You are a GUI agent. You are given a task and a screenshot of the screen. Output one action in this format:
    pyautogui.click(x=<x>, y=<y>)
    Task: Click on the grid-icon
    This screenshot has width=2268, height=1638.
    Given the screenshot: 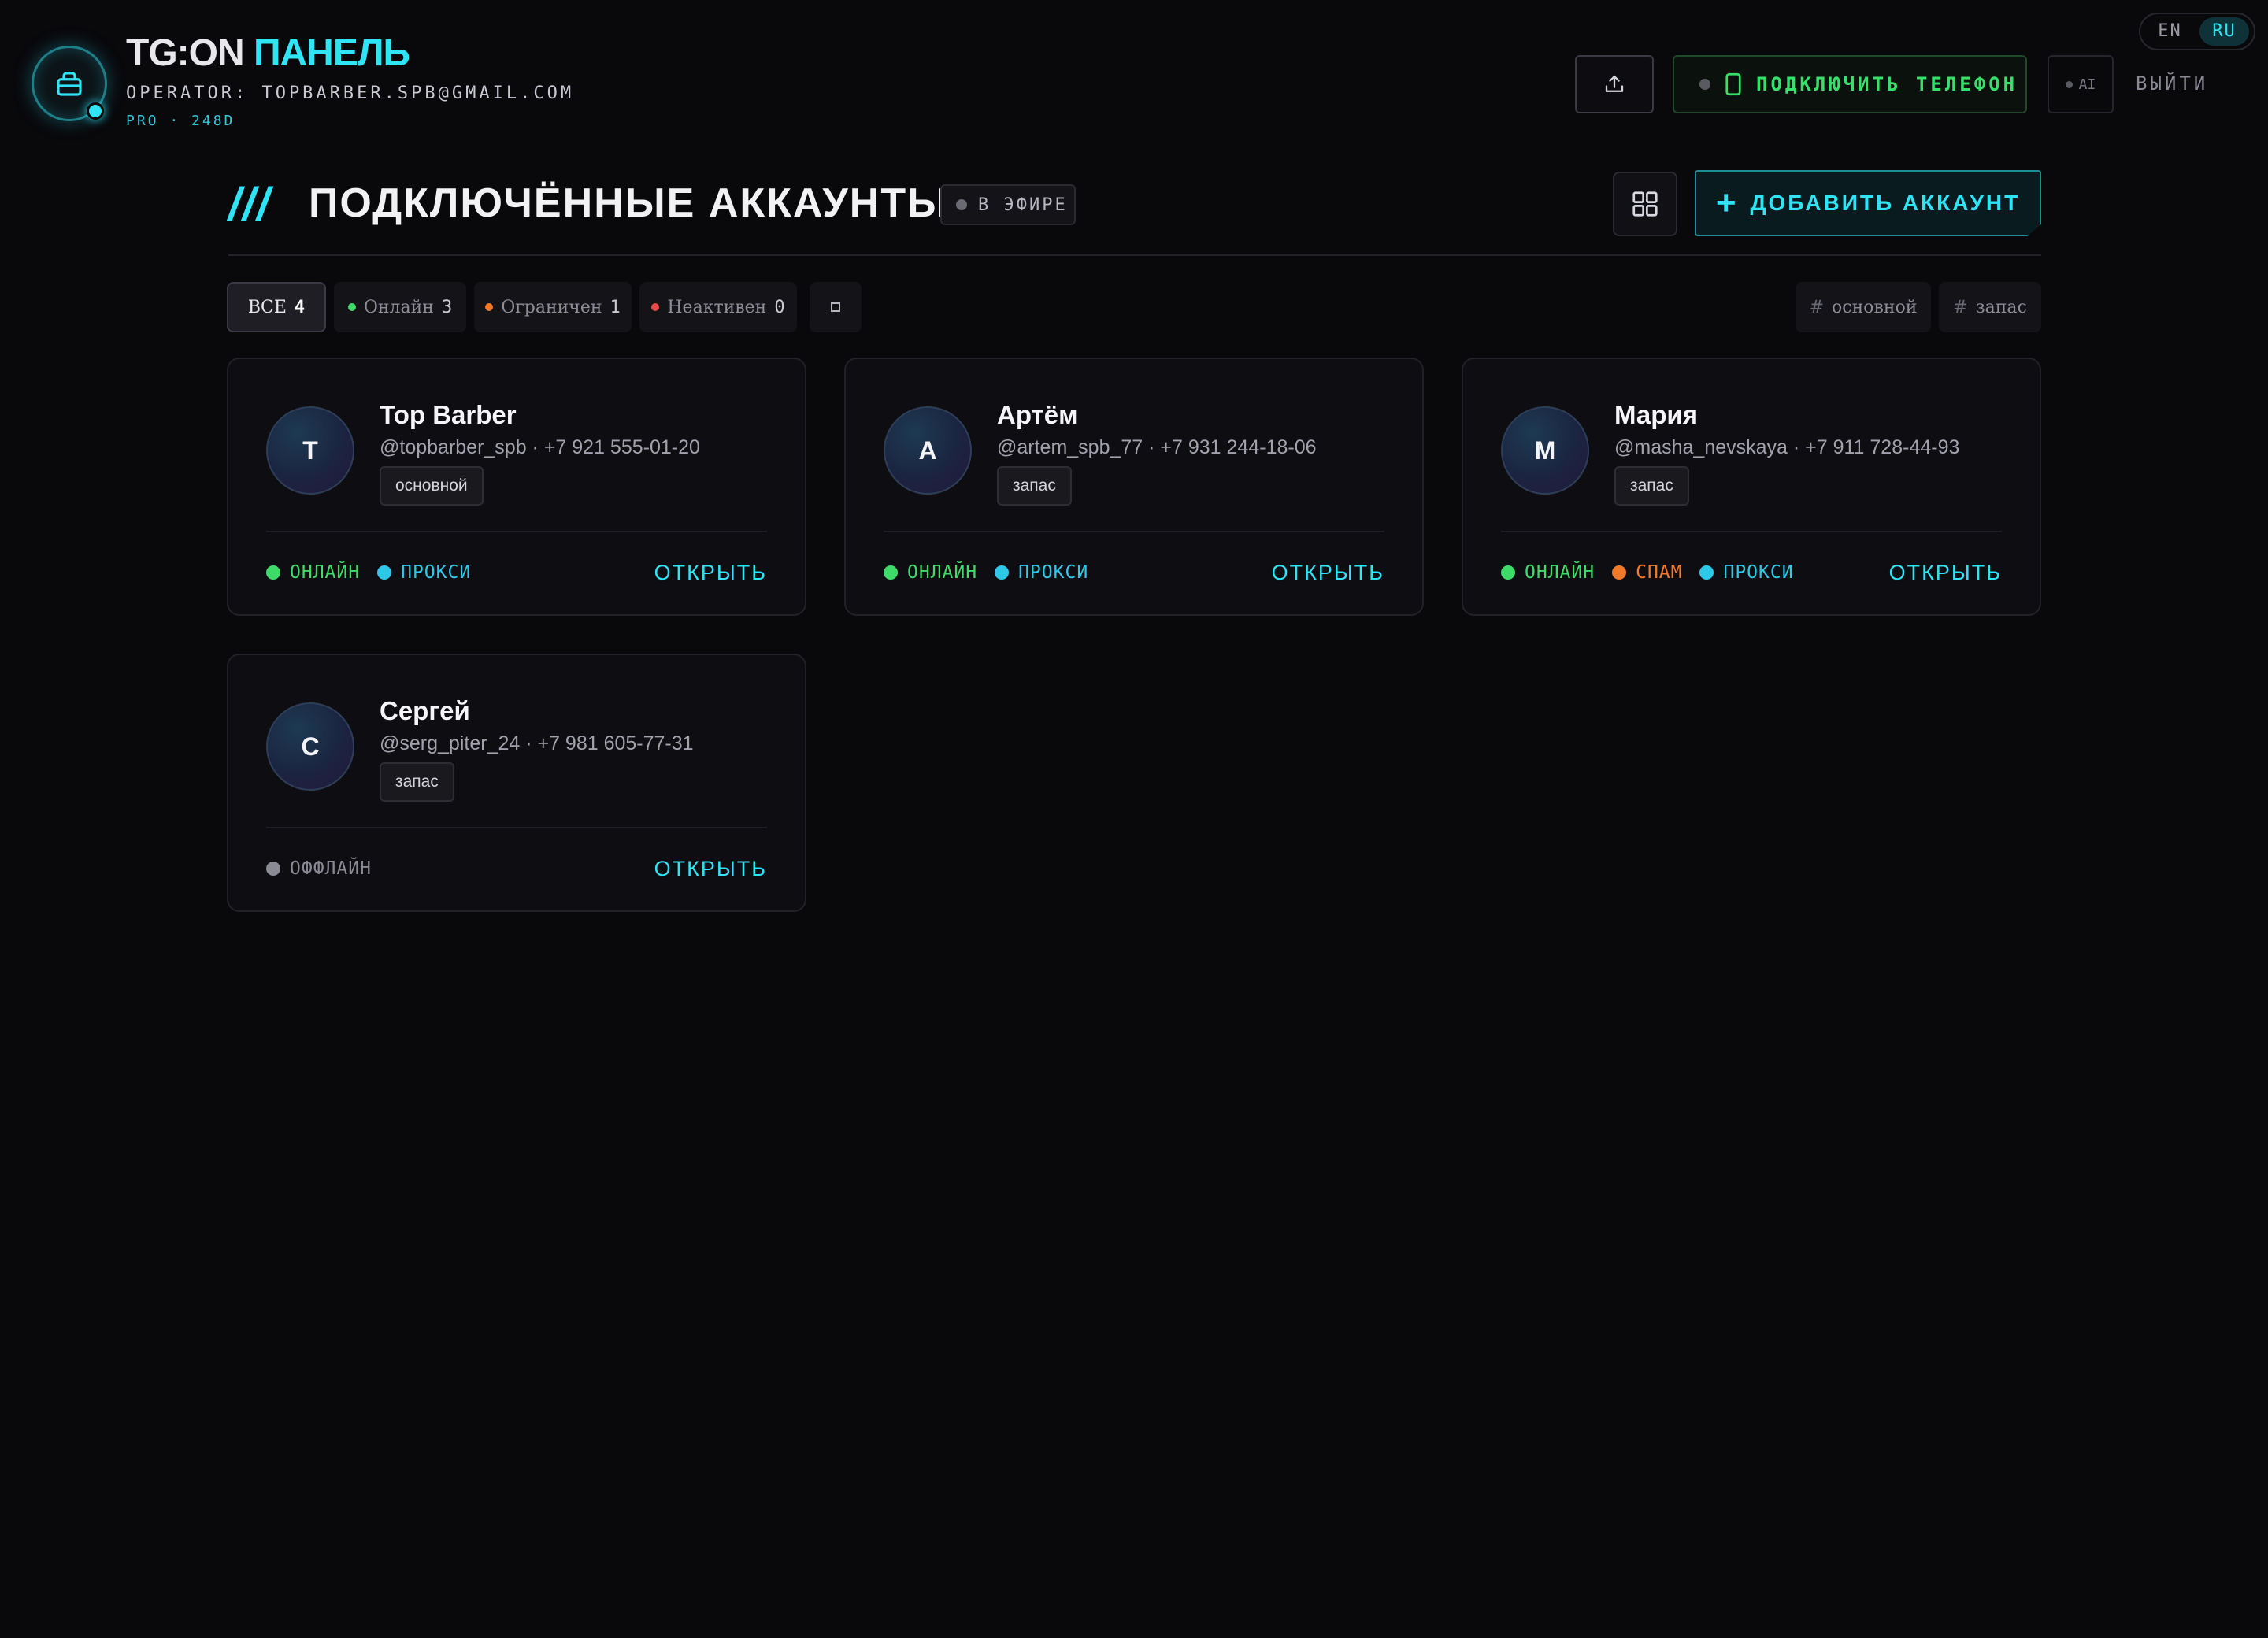 What is the action you would take?
    pyautogui.click(x=1645, y=204)
    